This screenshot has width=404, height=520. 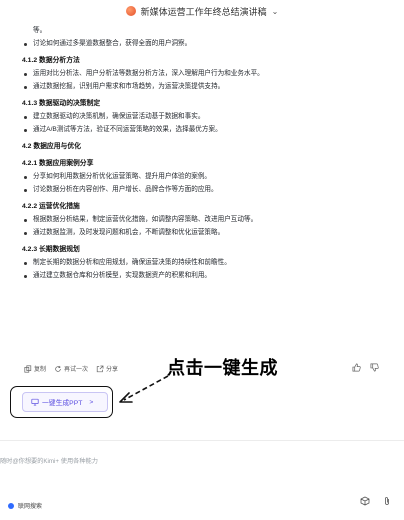 I want to click on copy-icon, so click(x=28, y=368).